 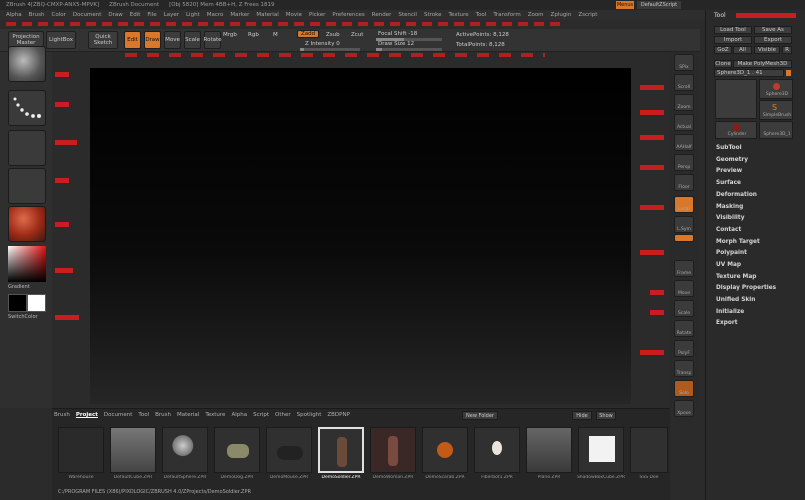 I want to click on lightbox-item-defaultcube, so click(x=133, y=450).